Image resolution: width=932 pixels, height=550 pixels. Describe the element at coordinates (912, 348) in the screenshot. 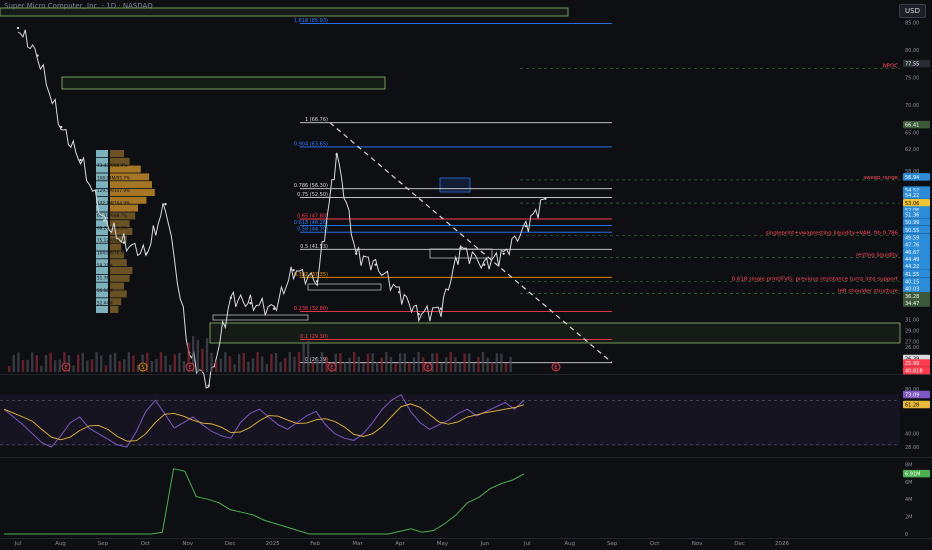

I see `y-tick-label: 26.00` at that location.